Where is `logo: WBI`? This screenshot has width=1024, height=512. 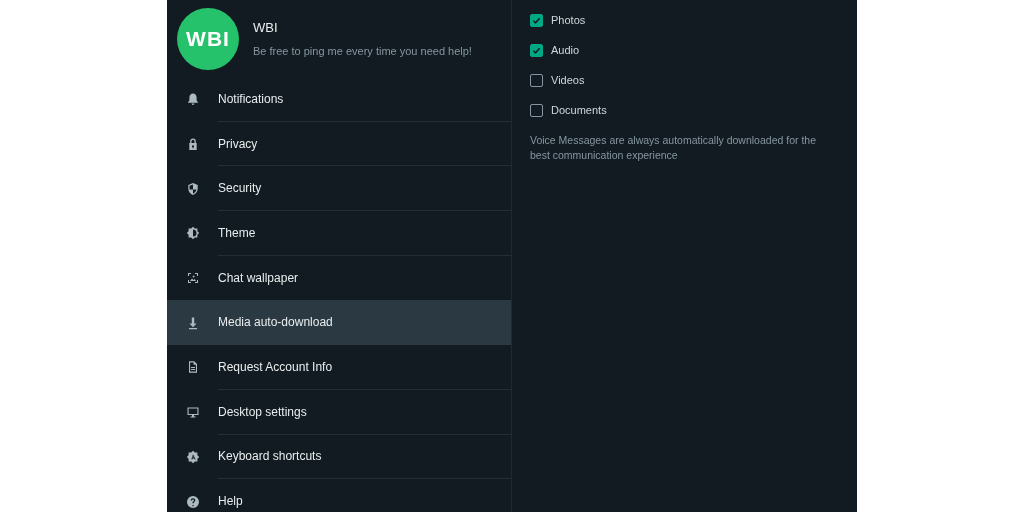
logo: WBI is located at coordinates (208, 38).